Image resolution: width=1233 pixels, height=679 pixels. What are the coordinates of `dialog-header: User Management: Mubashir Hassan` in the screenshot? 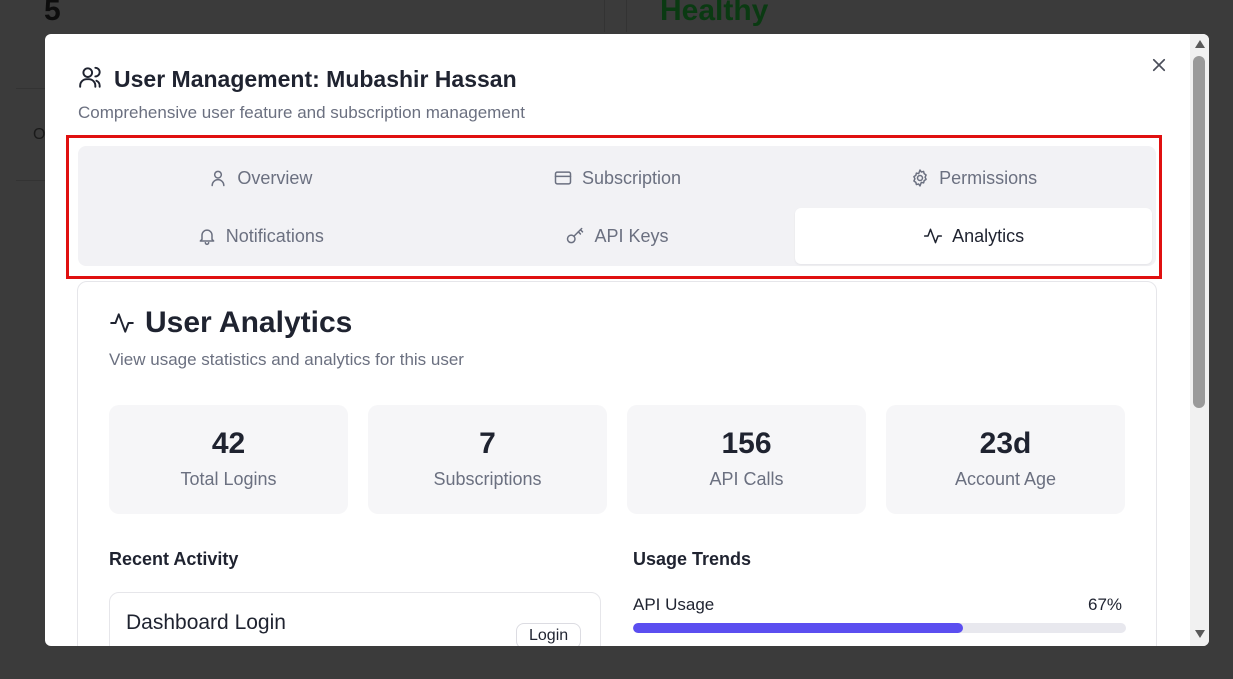 It's located at (297, 79).